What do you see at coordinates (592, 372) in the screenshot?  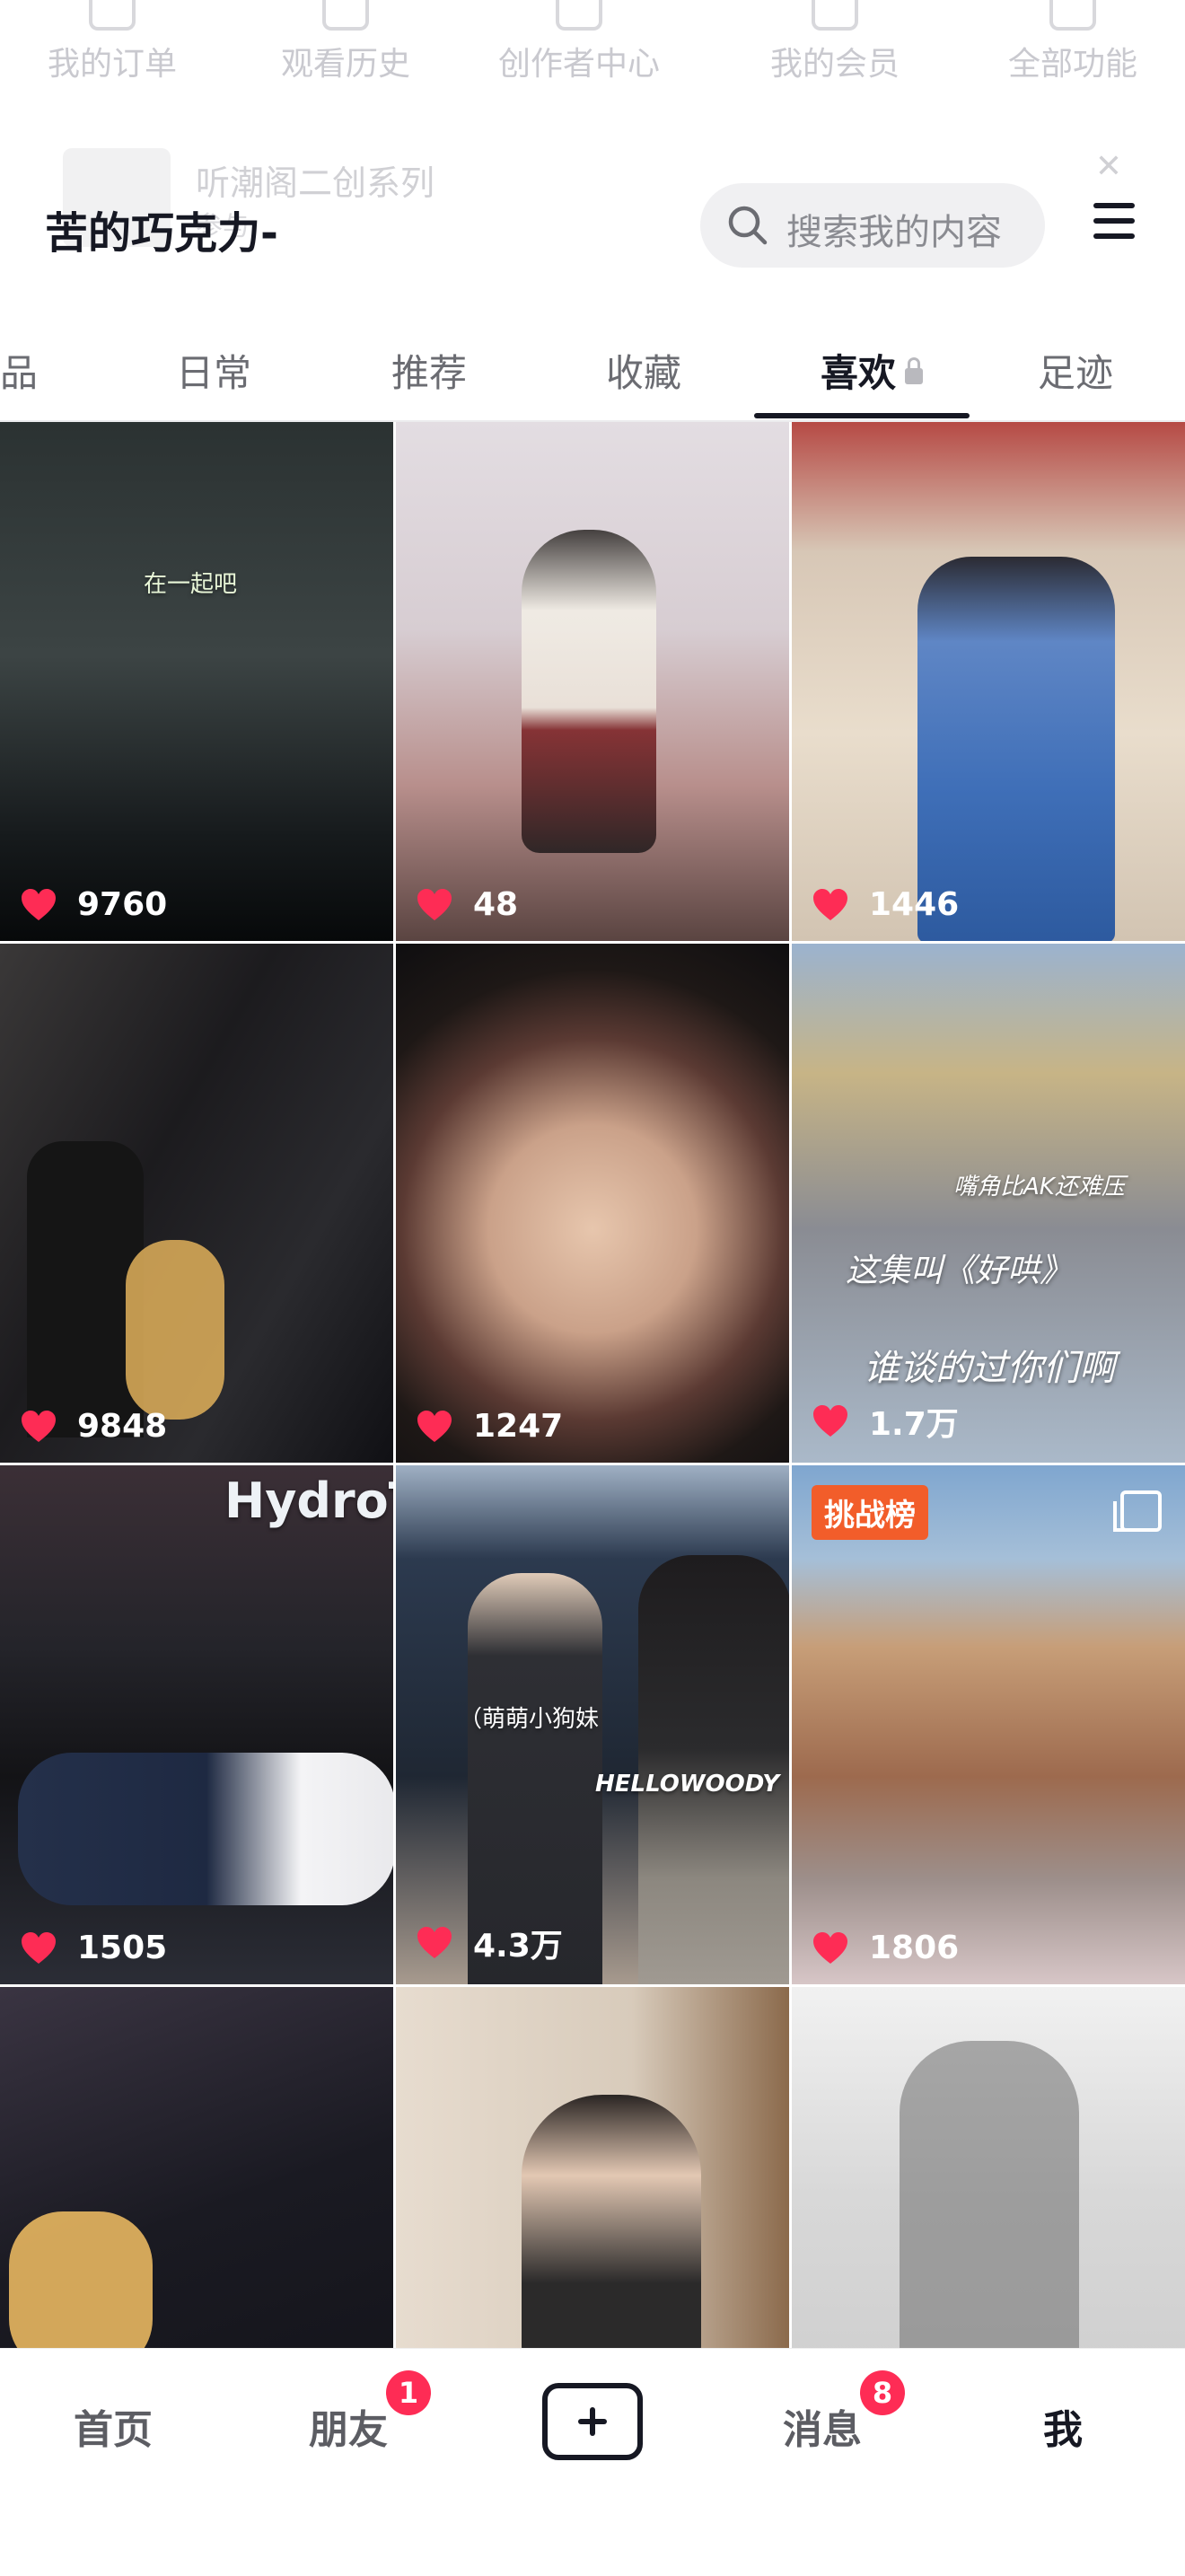 I see `profile-tabs: 品 日常 推荐 收藏 喜欢 足迹` at bounding box center [592, 372].